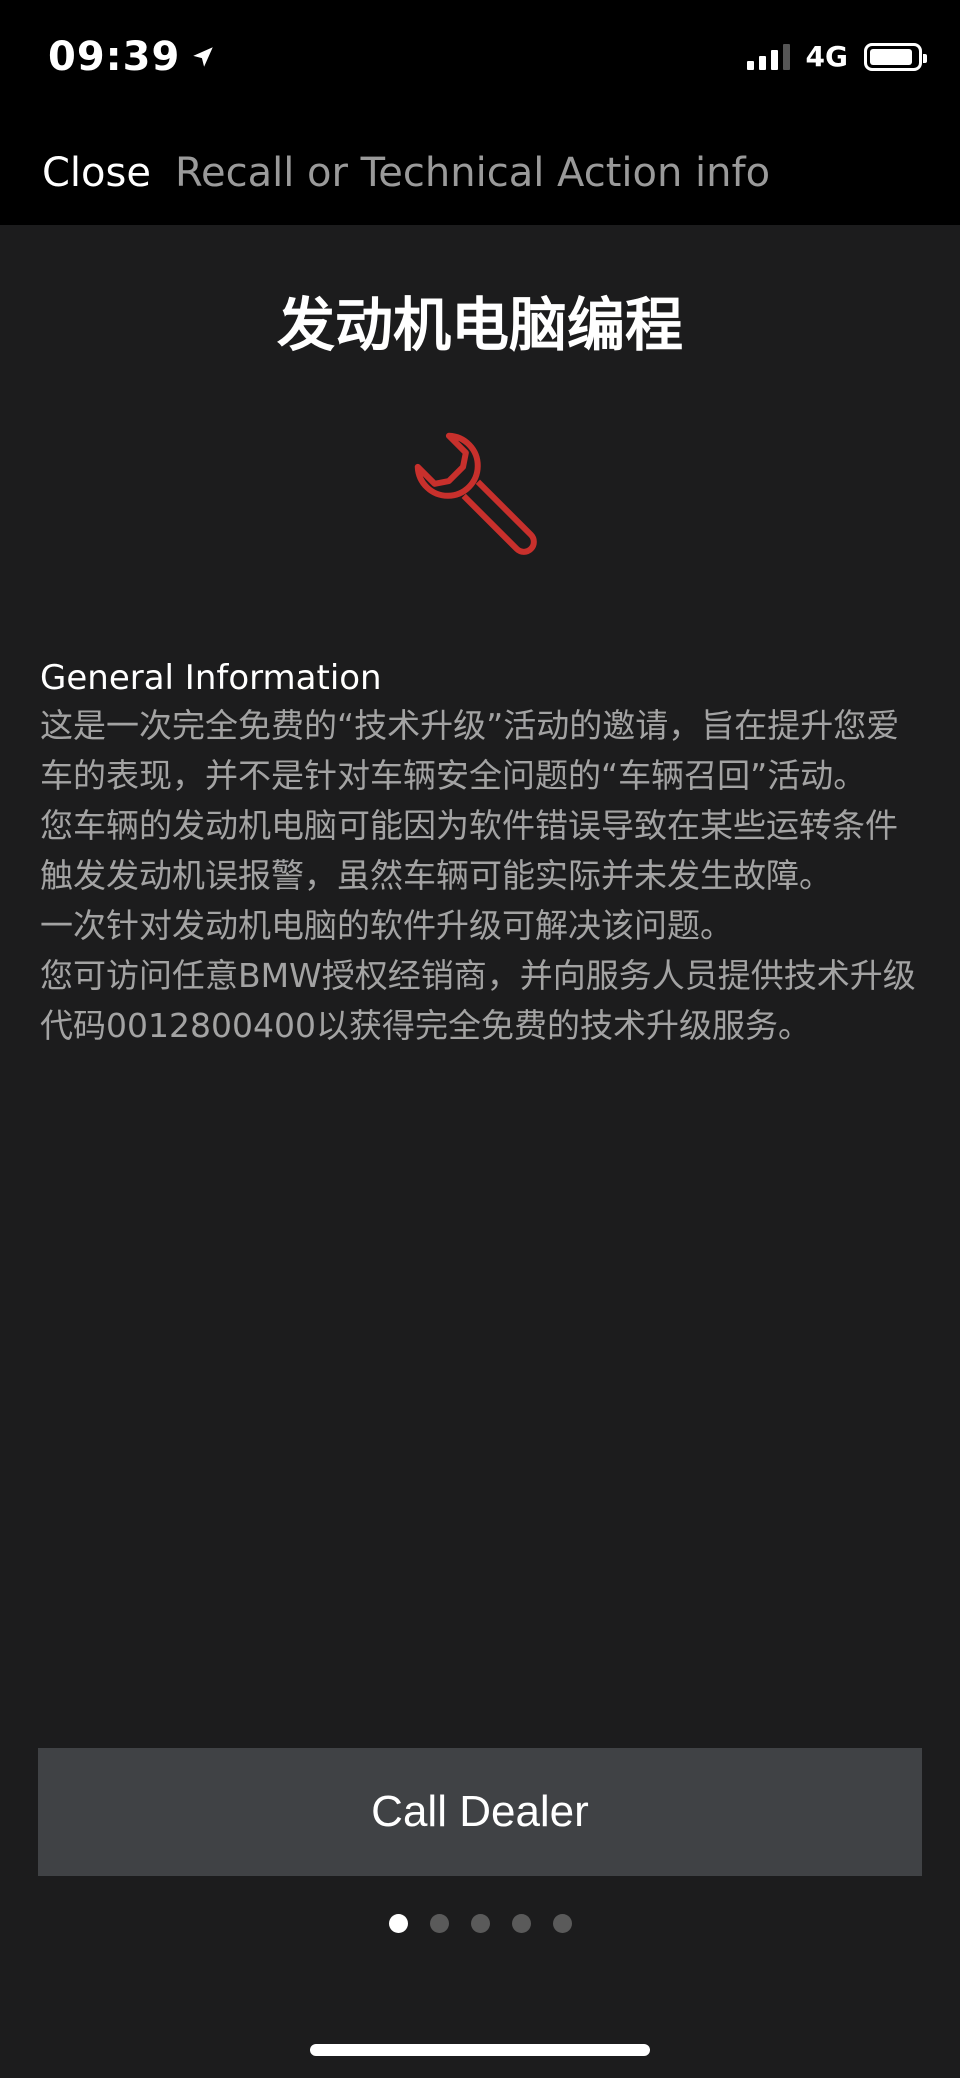 The image size is (960, 2078). I want to click on cellular-signal-icon, so click(768, 56).